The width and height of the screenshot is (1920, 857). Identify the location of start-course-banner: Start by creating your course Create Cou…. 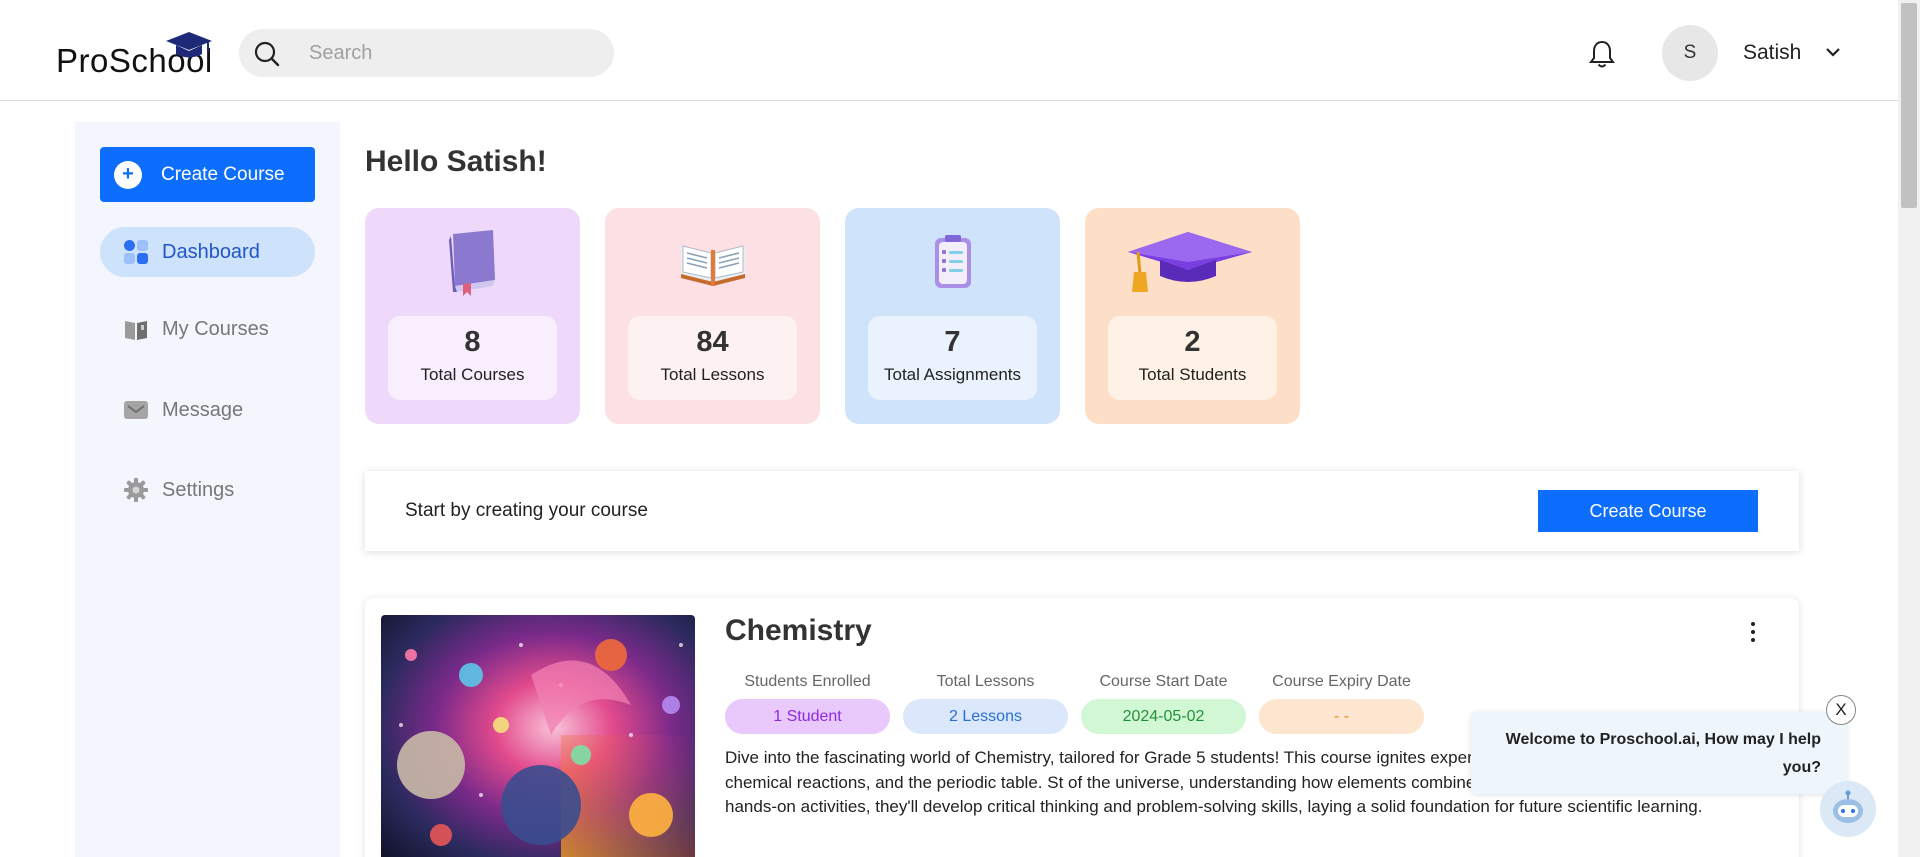
(1082, 511).